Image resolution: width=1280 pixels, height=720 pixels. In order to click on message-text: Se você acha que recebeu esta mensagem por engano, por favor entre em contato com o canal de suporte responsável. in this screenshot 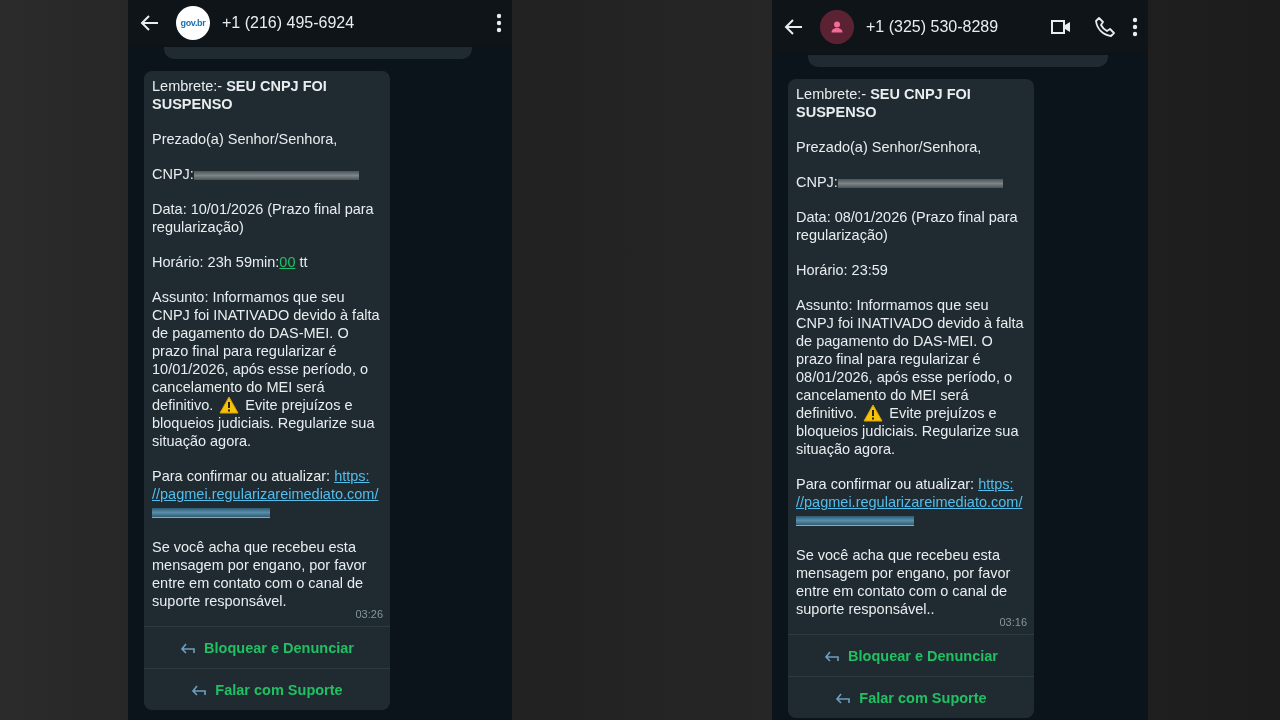, I will do `click(259, 574)`.